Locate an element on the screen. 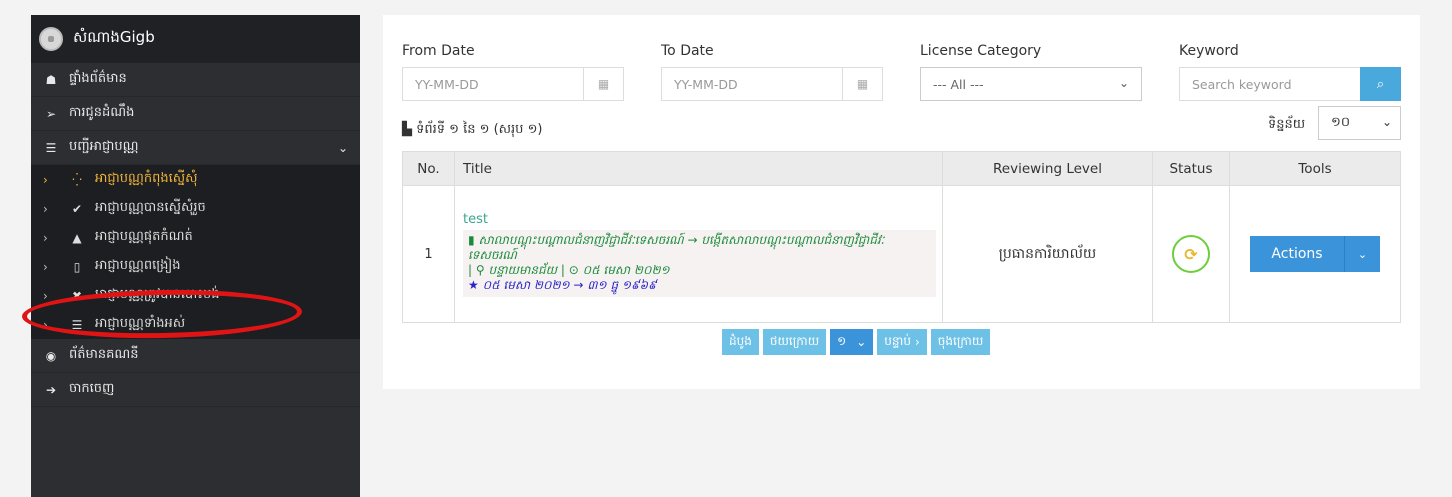 This screenshot has width=1452, height=497. keyword-placeholder: Search keyword is located at coordinates (1242, 84).